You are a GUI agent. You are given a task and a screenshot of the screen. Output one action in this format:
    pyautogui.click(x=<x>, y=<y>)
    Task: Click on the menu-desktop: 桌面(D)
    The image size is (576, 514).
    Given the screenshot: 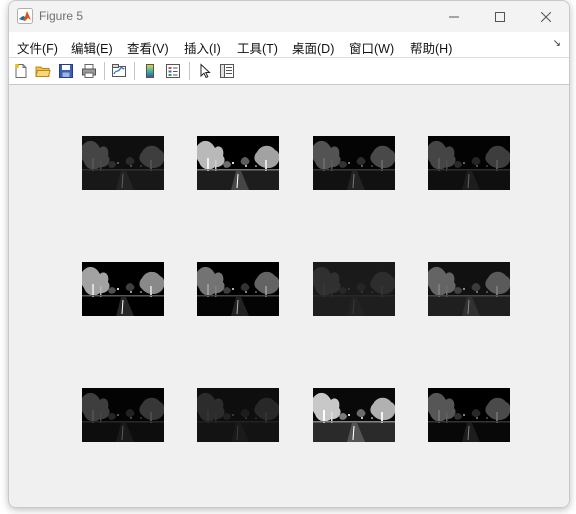 What is the action you would take?
    pyautogui.click(x=313, y=47)
    